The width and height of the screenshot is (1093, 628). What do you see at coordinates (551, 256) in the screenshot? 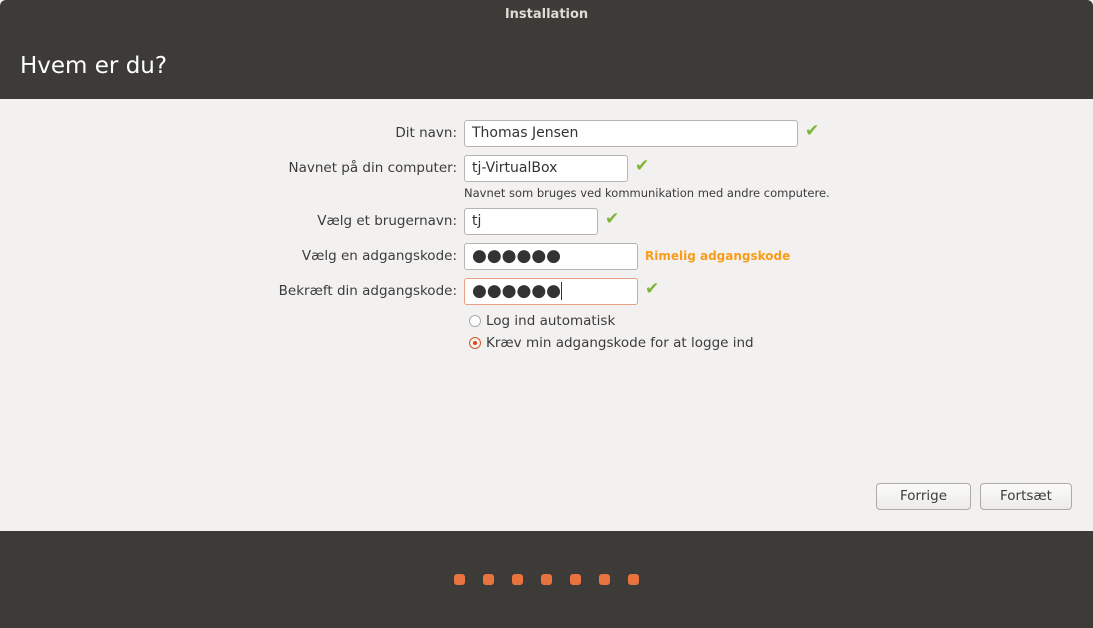
I see `password-input: ●●●●●●` at bounding box center [551, 256].